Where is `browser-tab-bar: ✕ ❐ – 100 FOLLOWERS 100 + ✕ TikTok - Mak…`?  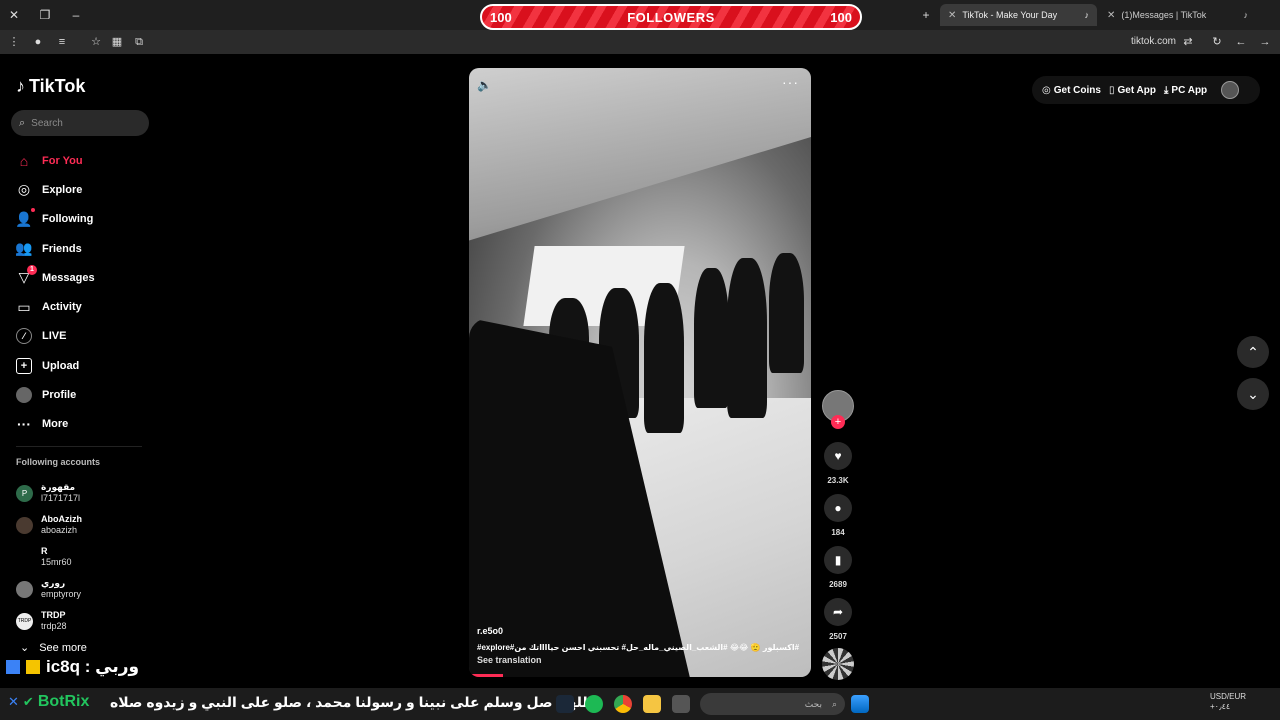
browser-tab-bar: ✕ ❐ – 100 FOLLOWERS 100 + ✕ TikTok - Mak… is located at coordinates (640, 15).